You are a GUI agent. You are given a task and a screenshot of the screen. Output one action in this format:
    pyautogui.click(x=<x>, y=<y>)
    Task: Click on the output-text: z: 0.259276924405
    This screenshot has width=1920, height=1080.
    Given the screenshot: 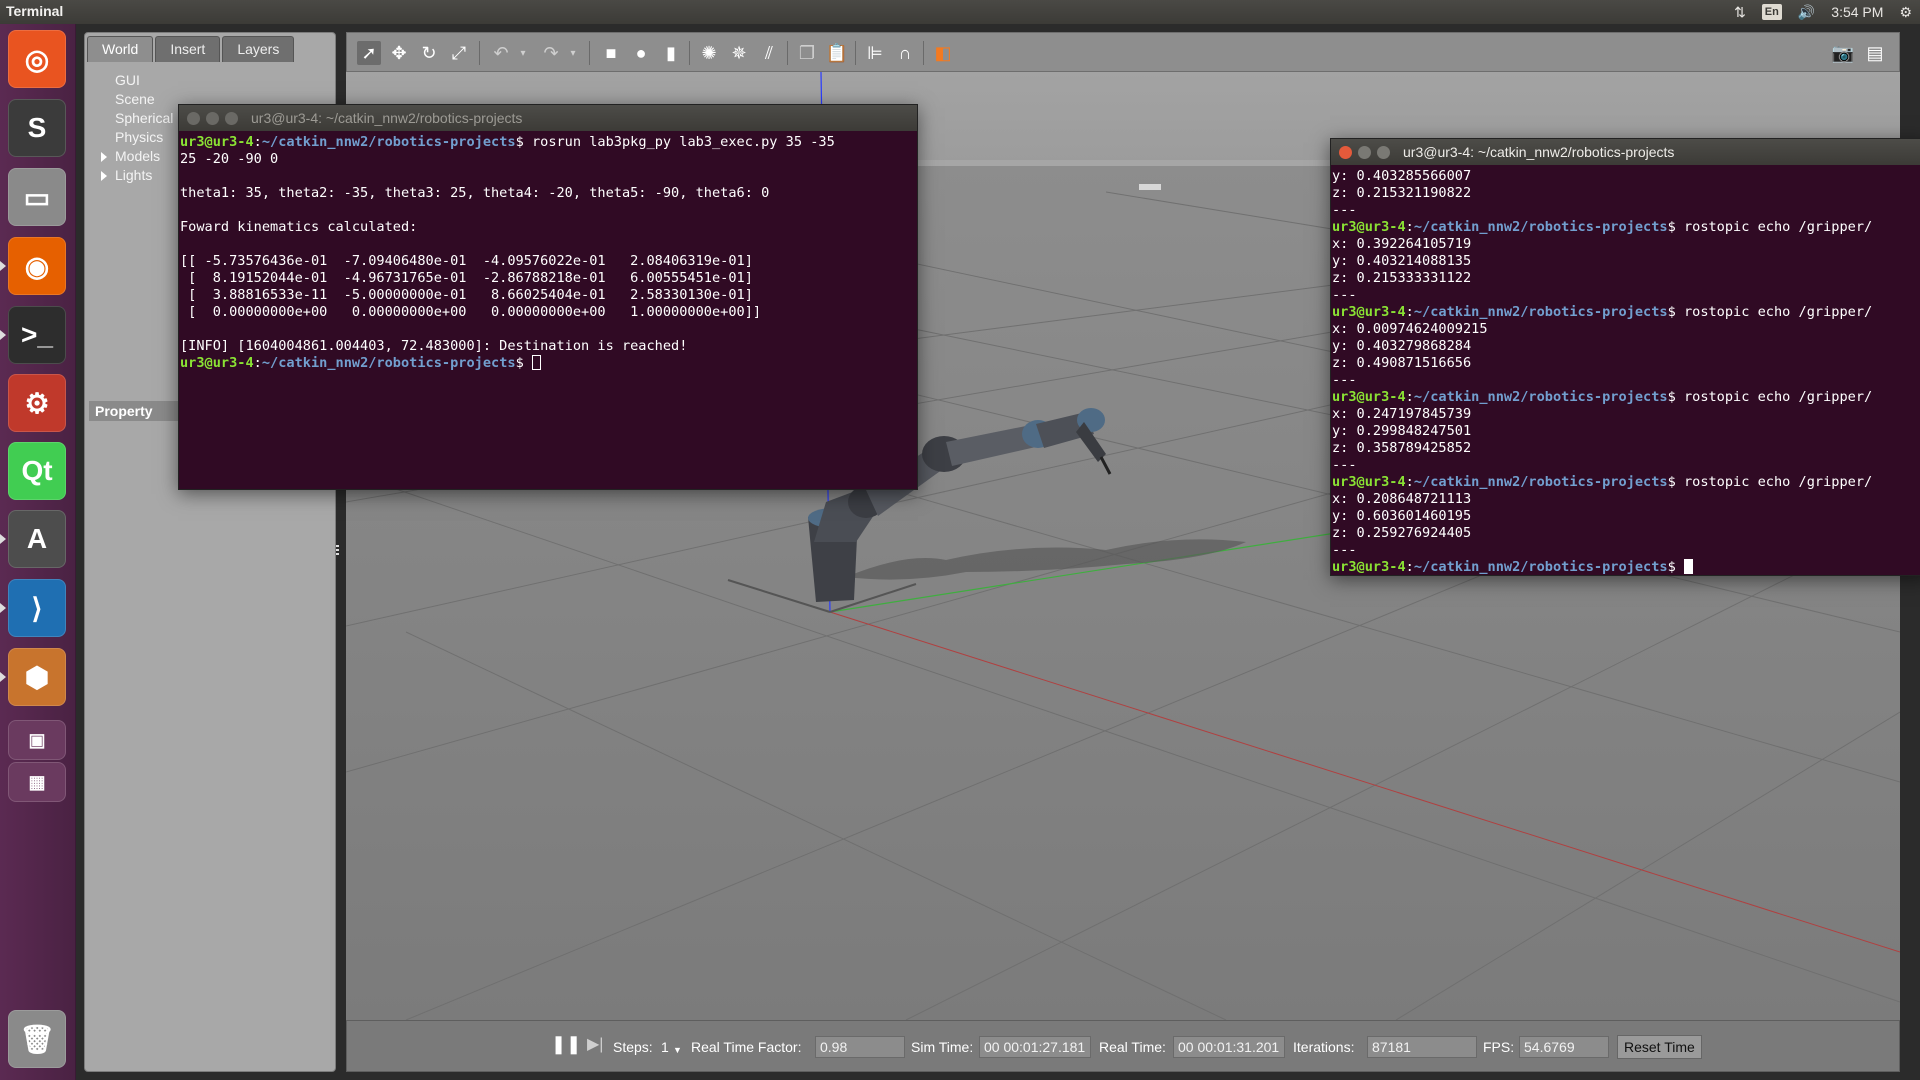 What is the action you would take?
    pyautogui.click(x=1402, y=533)
    